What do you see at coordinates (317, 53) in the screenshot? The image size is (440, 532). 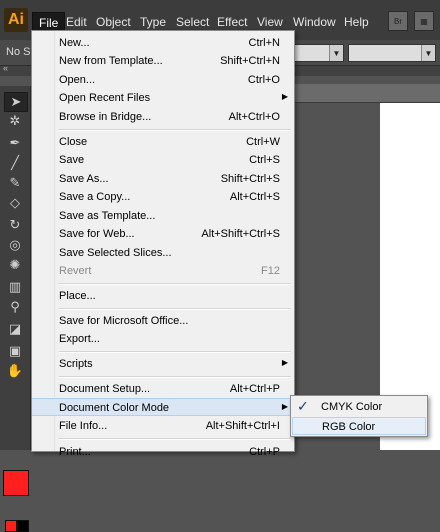 I see `control-dropdown-1: ▼` at bounding box center [317, 53].